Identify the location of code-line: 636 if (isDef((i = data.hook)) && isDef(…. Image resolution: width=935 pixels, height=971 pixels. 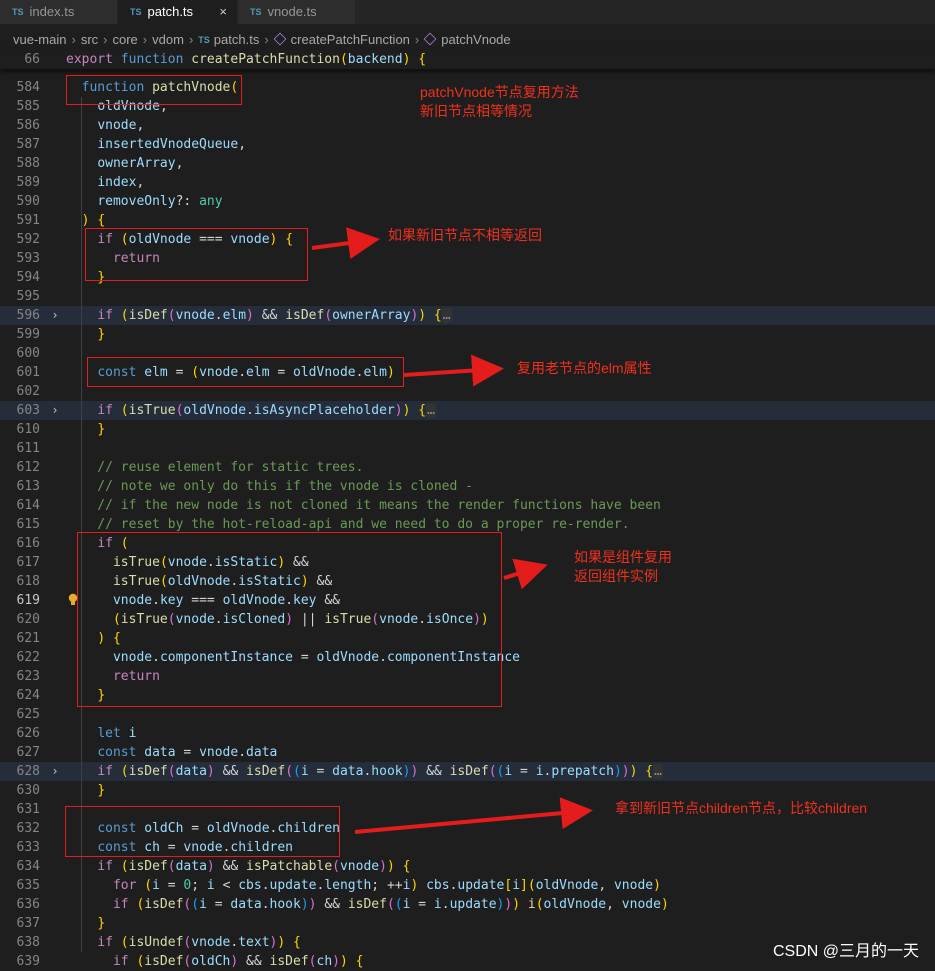
(467, 904).